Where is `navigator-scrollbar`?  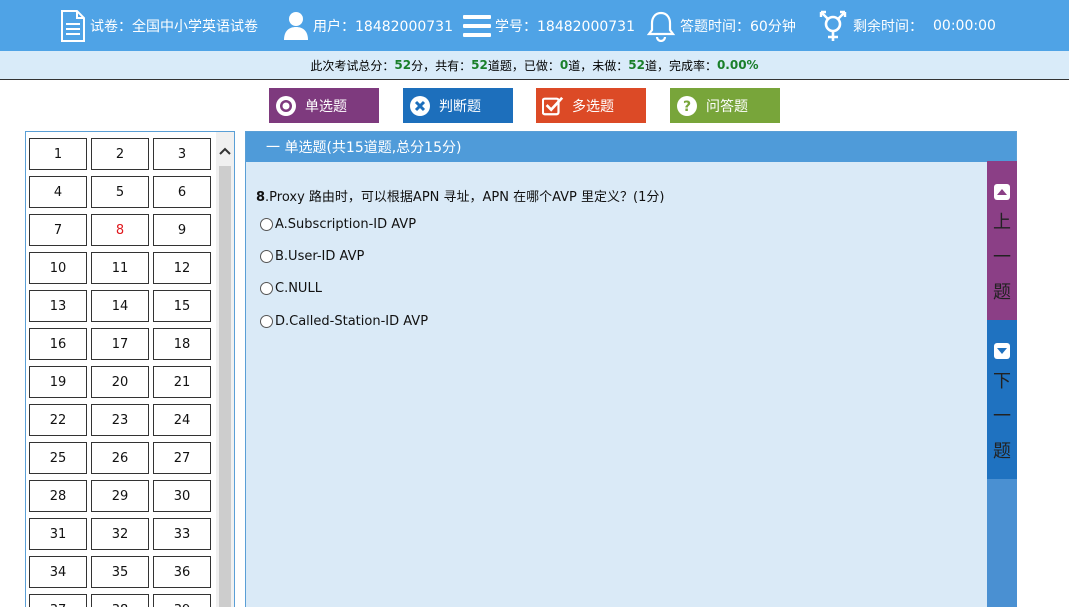 navigator-scrollbar is located at coordinates (225, 369).